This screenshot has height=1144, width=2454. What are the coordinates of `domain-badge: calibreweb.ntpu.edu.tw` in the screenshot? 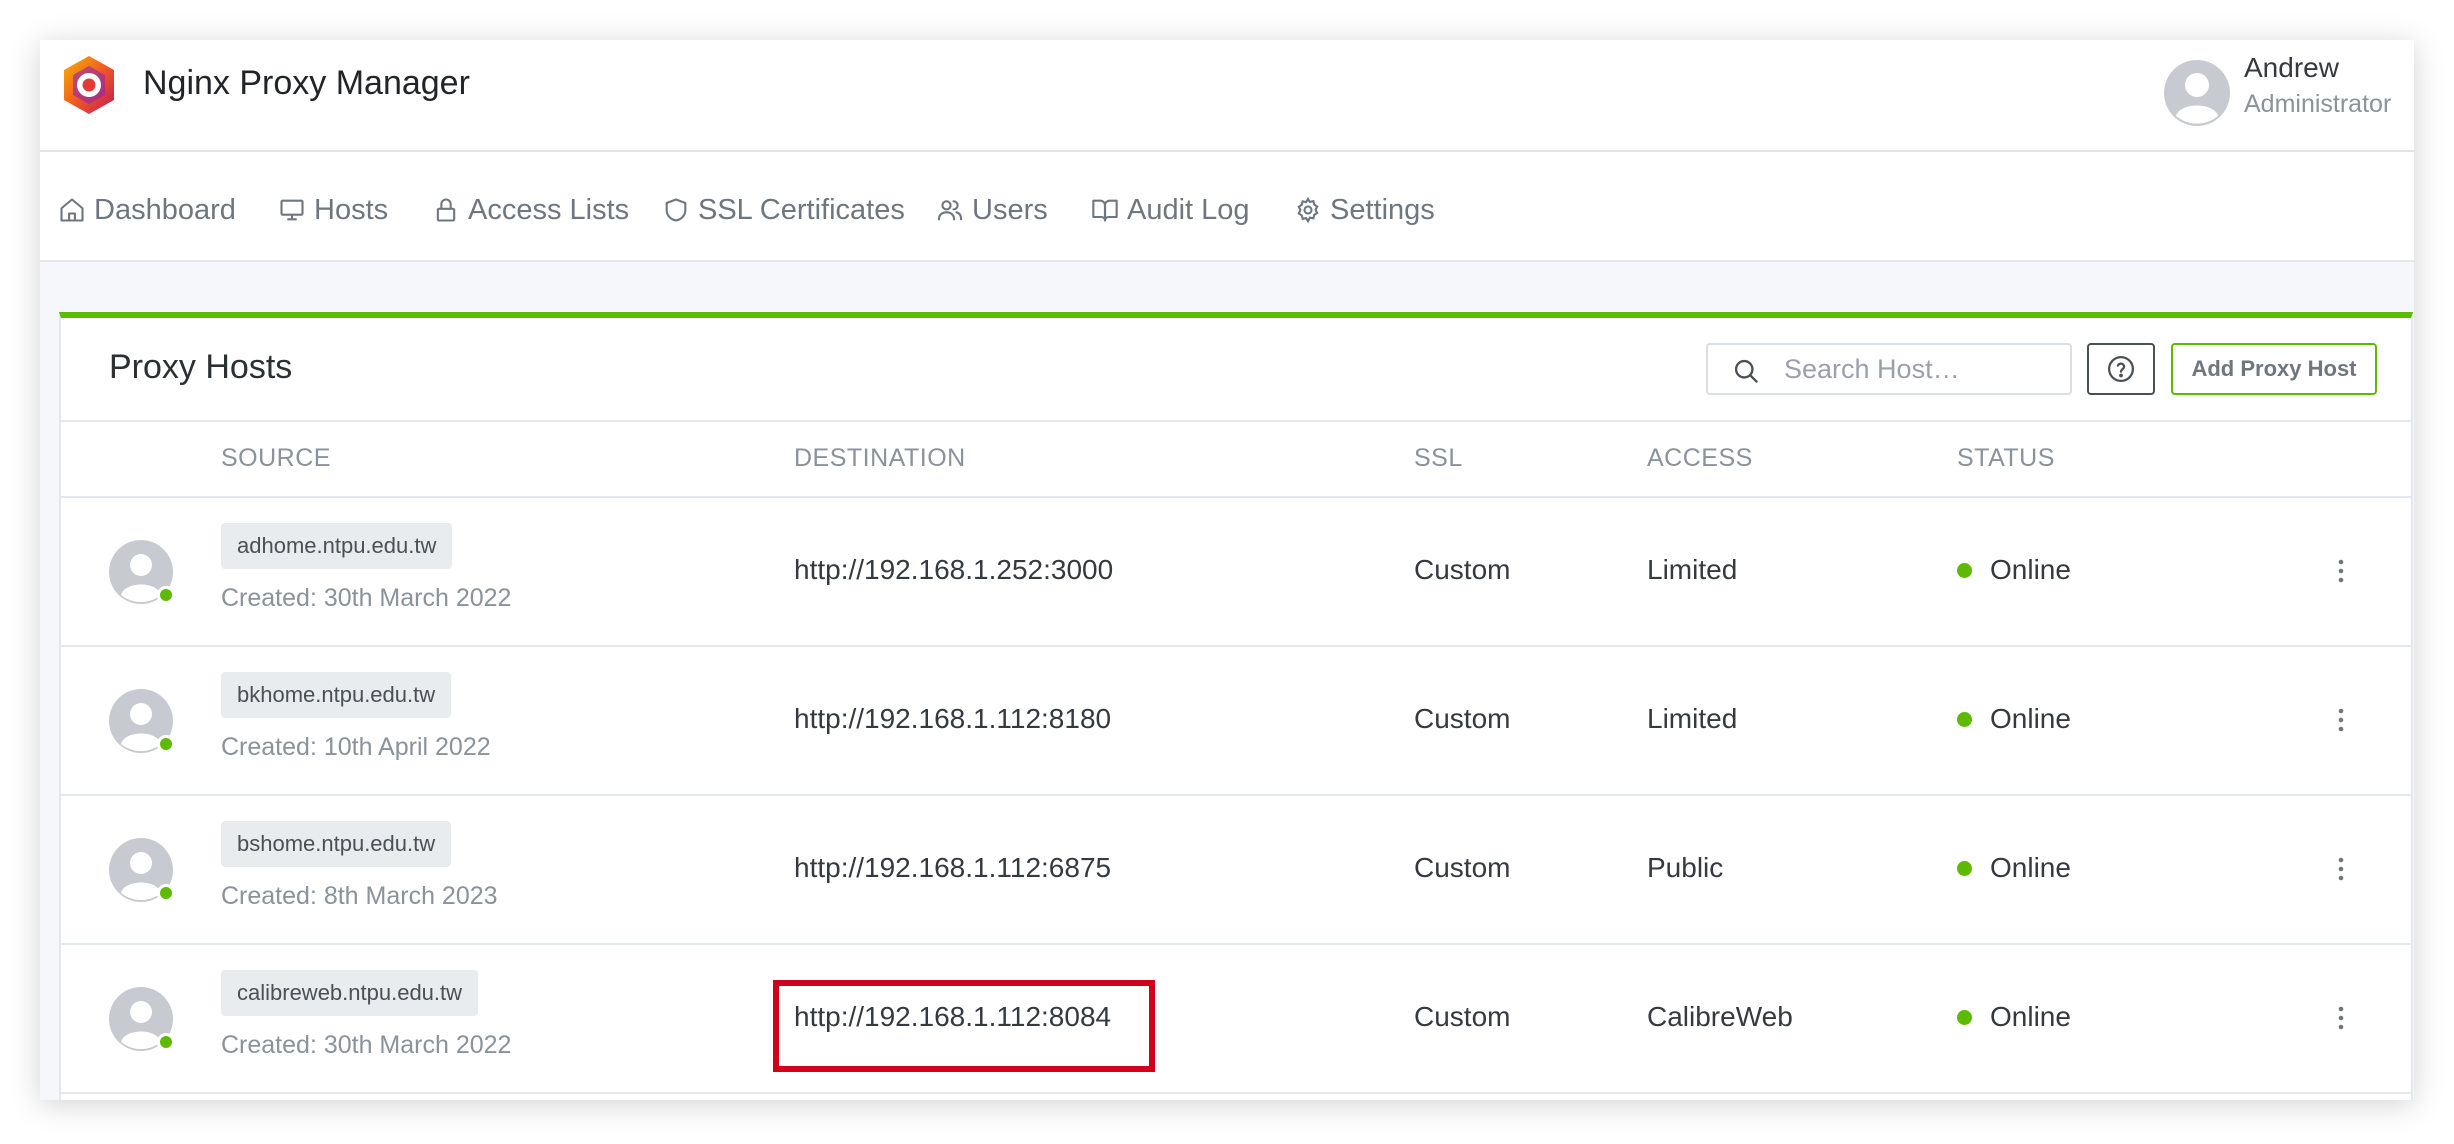 It's located at (350, 993).